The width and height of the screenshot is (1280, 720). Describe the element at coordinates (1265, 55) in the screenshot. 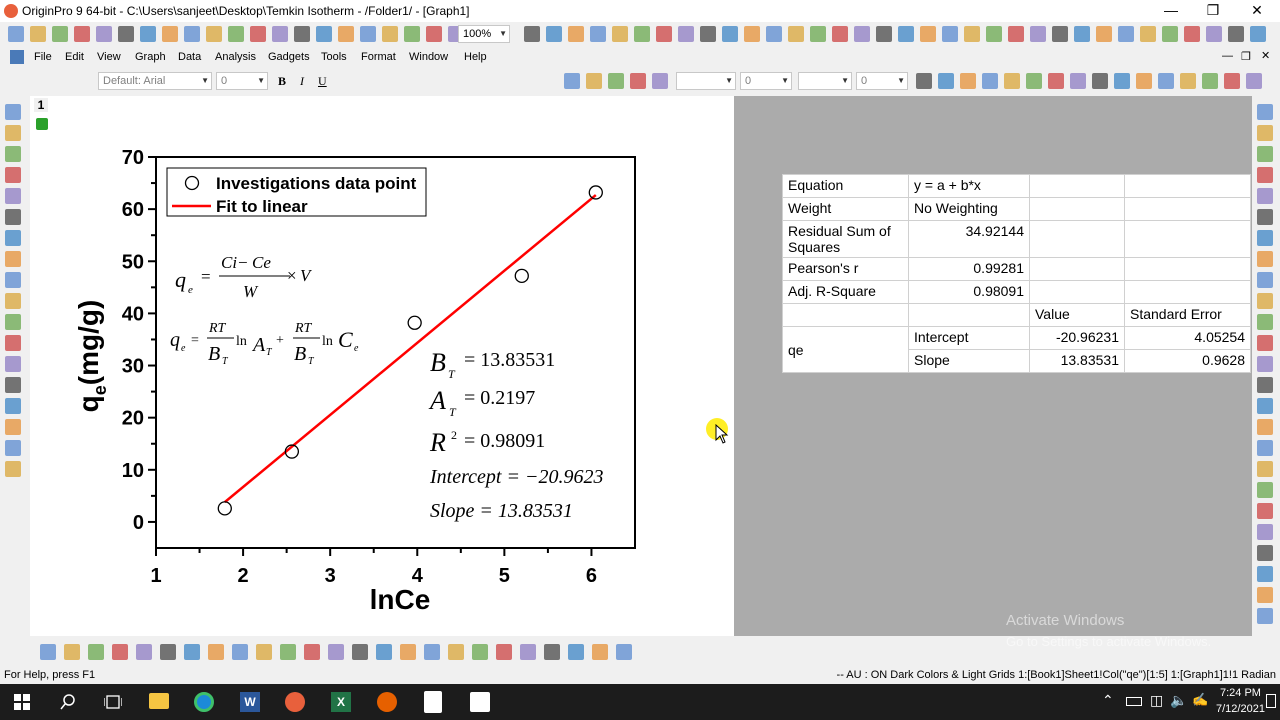

I see `mdi-close-icon: ✕` at that location.